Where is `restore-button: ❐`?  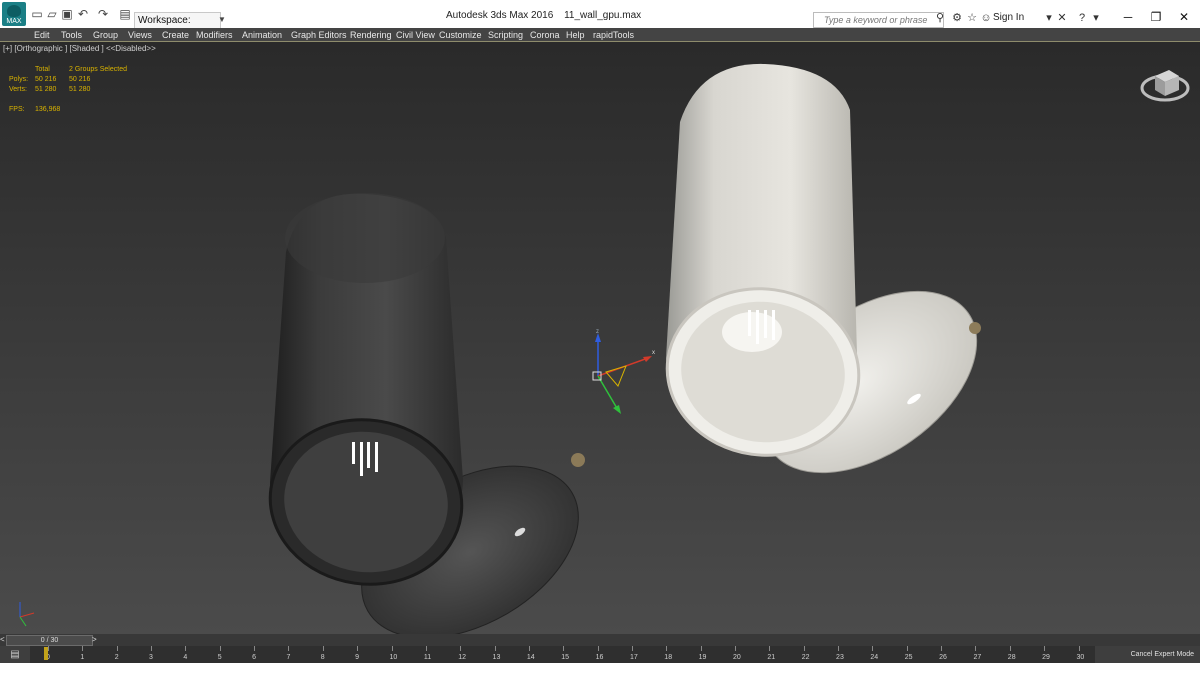 restore-button: ❐ is located at coordinates (1156, 17).